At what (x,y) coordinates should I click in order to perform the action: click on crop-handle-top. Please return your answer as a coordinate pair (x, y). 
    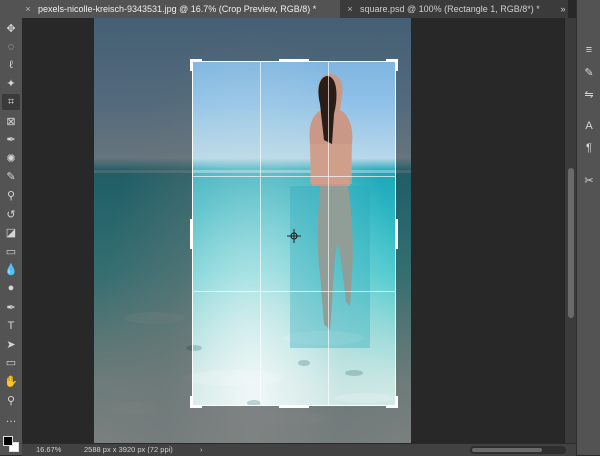
    Looking at the image, I should click on (294, 60).